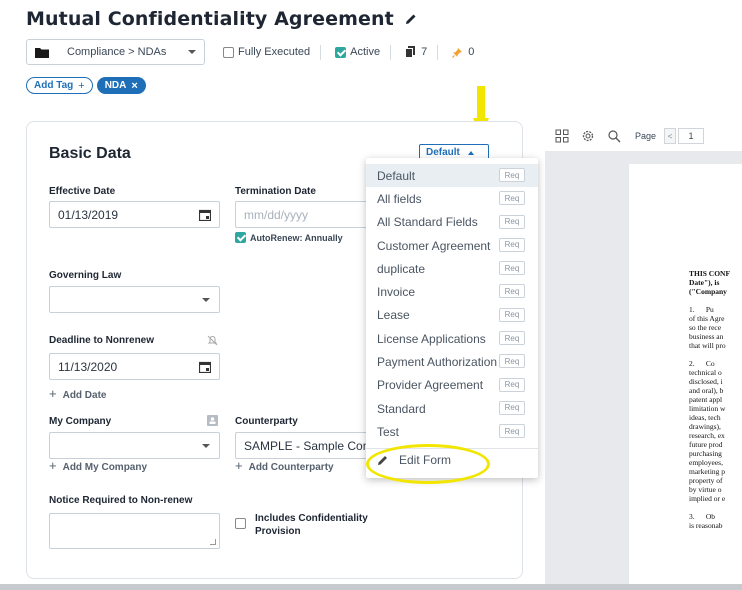  What do you see at coordinates (305, 214) in the screenshot?
I see `termination-date-input: mm/dd/yyyy` at bounding box center [305, 214].